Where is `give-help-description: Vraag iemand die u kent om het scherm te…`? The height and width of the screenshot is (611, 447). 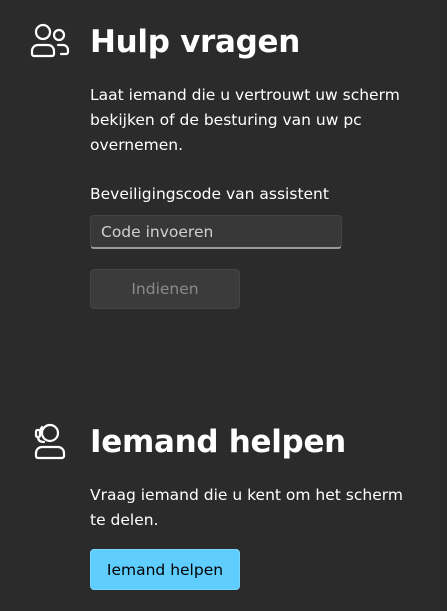
give-help-description: Vraag iemand die u kent om het scherm te… is located at coordinates (246, 507).